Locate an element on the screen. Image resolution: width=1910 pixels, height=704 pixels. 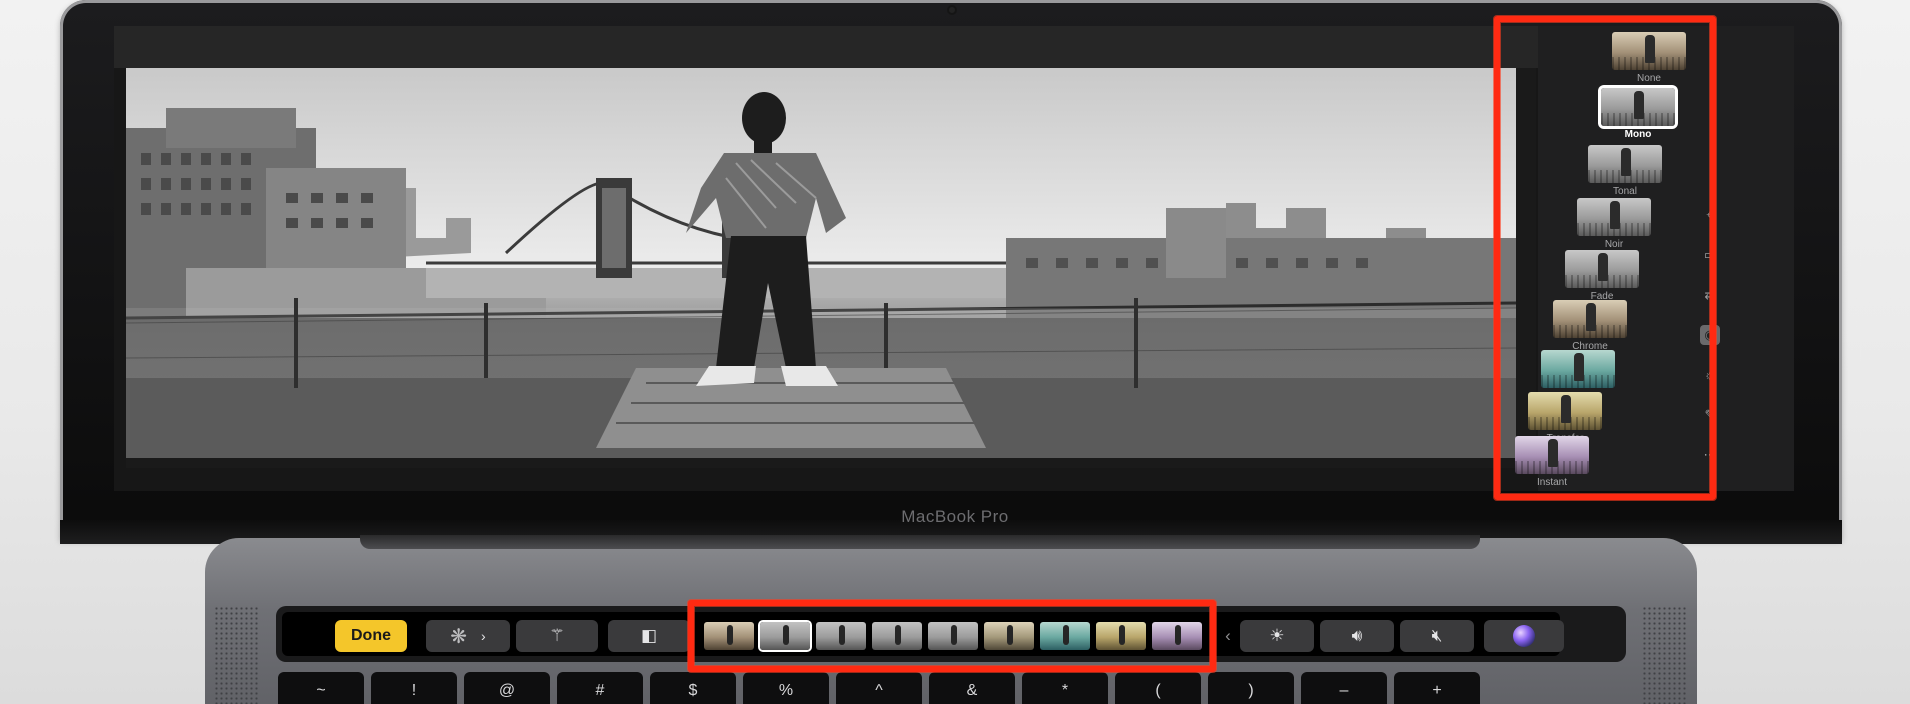
mute-button: 🔇︎ is located at coordinates (1437, 636).